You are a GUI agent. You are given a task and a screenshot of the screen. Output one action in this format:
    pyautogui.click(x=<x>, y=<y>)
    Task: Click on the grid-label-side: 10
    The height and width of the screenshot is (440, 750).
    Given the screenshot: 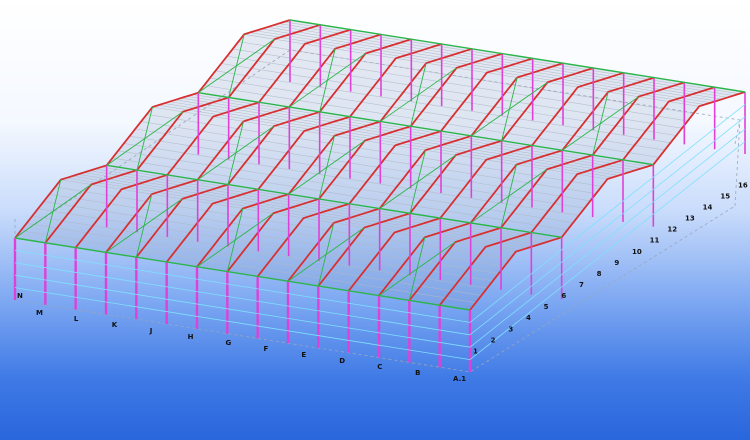 What is the action you would take?
    pyautogui.click(x=637, y=252)
    